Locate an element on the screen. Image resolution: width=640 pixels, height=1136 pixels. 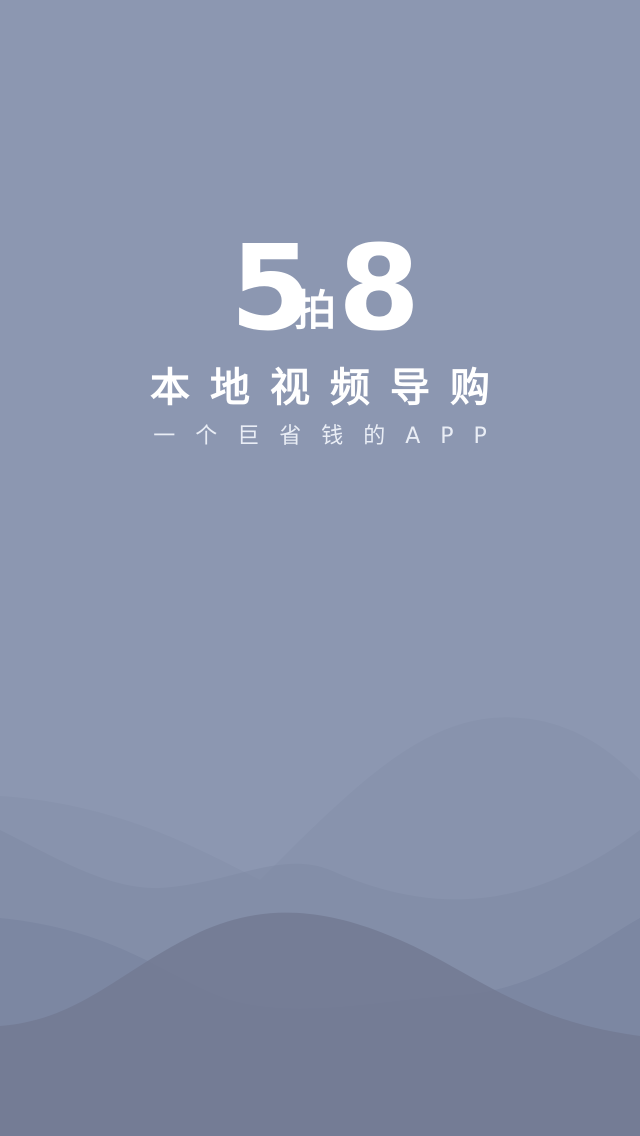
logo-digit-8: 8 is located at coordinates (379, 288).